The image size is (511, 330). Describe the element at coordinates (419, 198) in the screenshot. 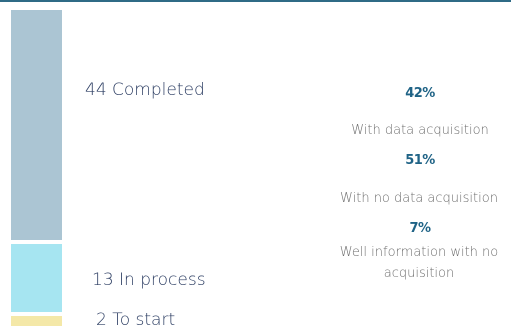

I see `desc-no-acquisition: With no data acquisition` at that location.